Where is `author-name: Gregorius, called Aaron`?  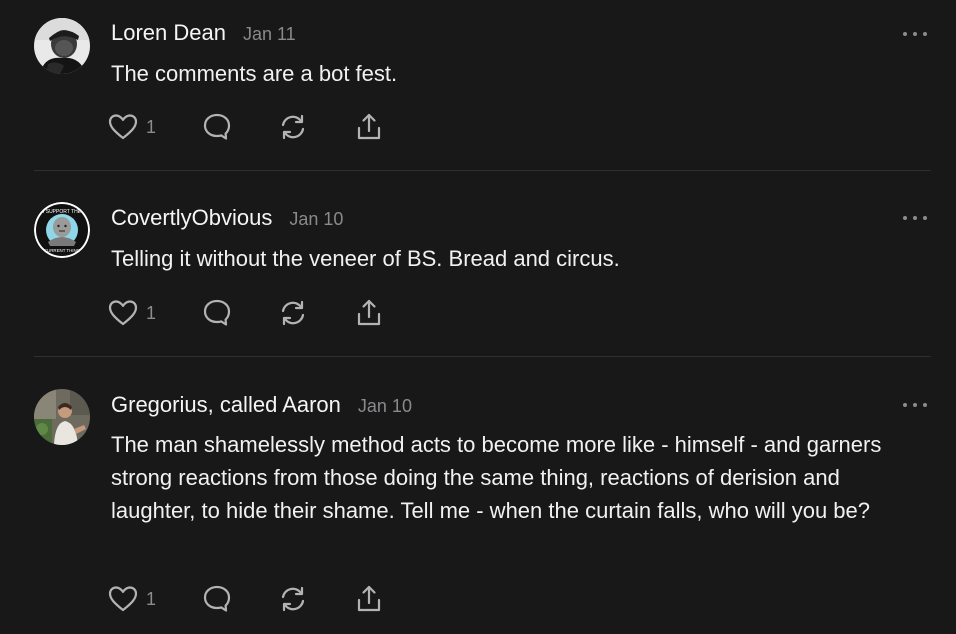
author-name: Gregorius, called Aaron is located at coordinates (226, 405).